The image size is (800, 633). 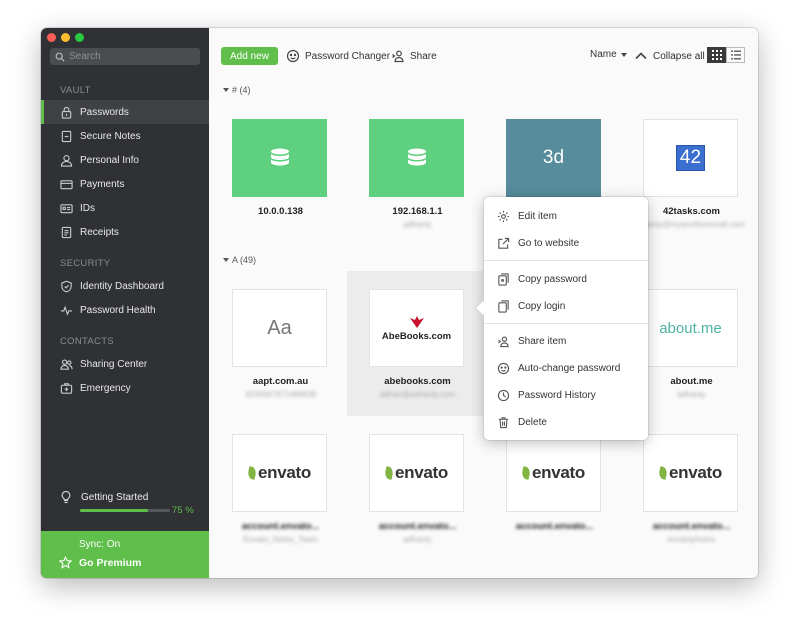 I want to click on refresh-face-icon, so click(x=503, y=368).